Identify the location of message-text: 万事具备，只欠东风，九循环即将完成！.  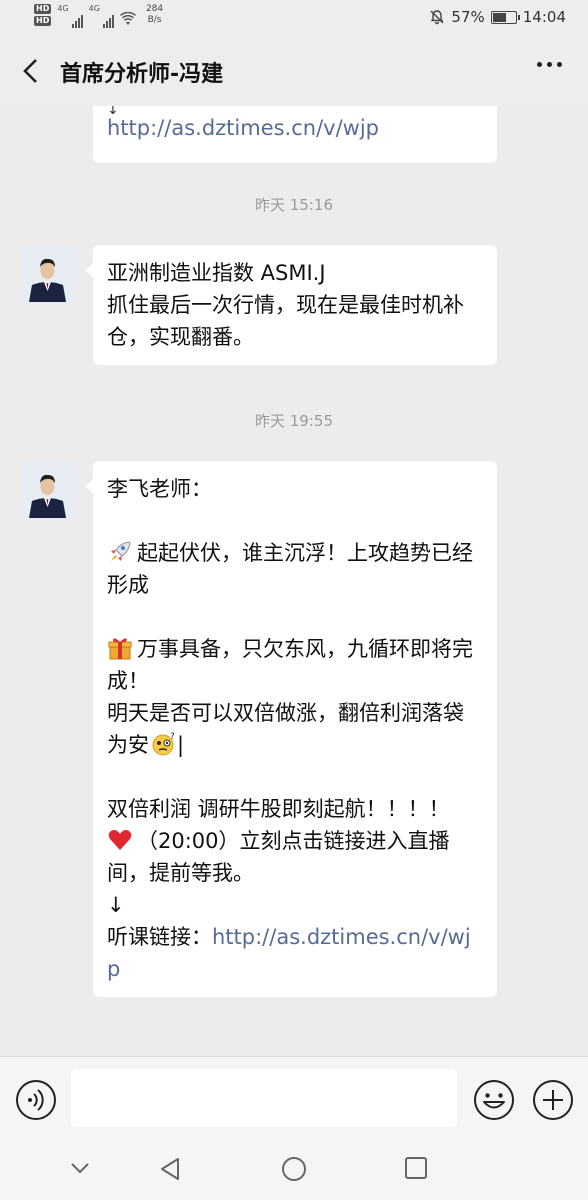
(290, 665).